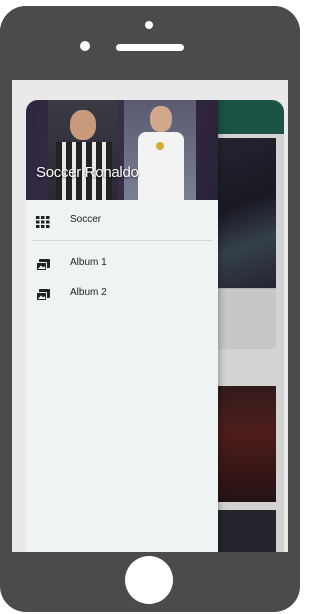 The image size is (320, 614). I want to click on home-button, so click(149, 580).